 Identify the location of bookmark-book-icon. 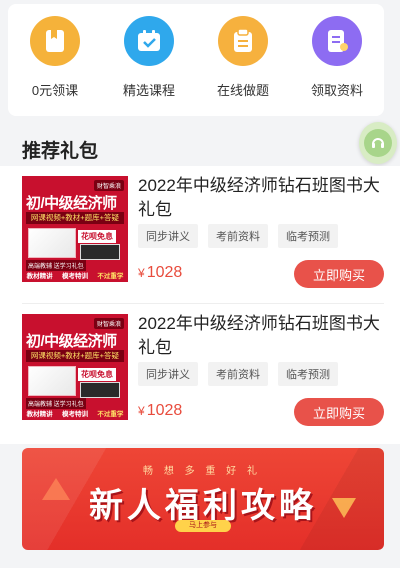
(55, 41).